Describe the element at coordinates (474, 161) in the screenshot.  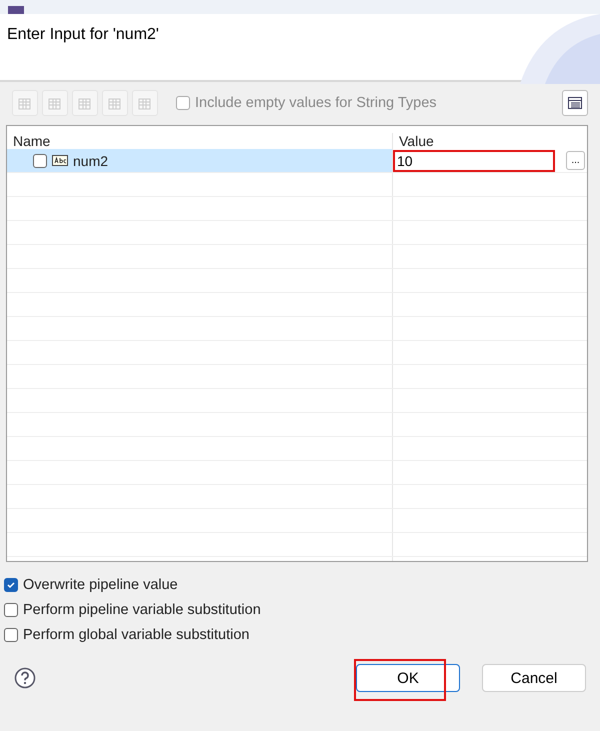
I see `value-input-field: 10` at that location.